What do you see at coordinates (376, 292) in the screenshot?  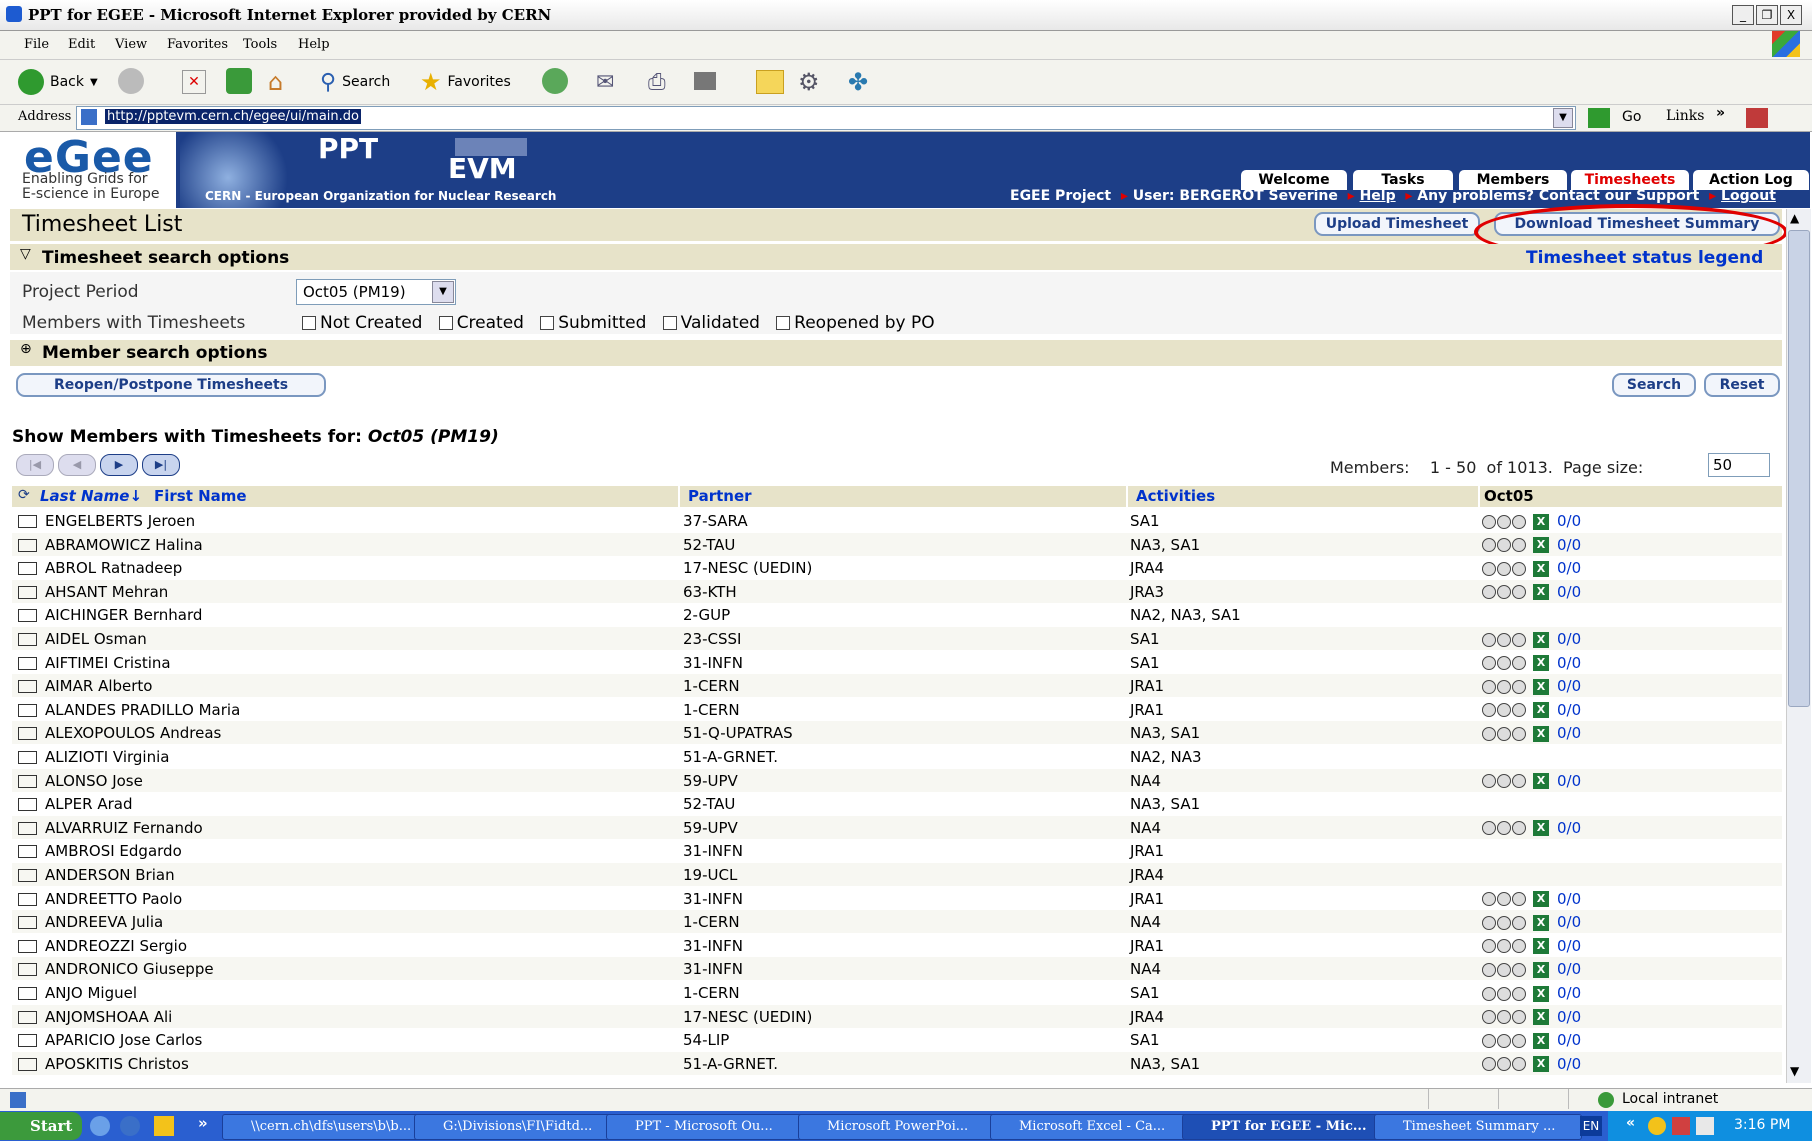 I see `project-period-select: Oct05 (PM19) ▼` at bounding box center [376, 292].